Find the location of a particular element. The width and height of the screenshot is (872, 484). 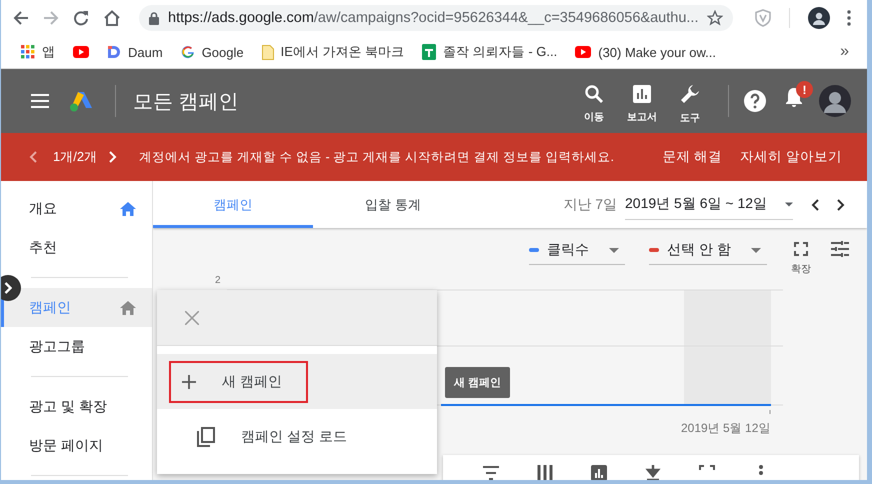

document-icon is located at coordinates (268, 52).